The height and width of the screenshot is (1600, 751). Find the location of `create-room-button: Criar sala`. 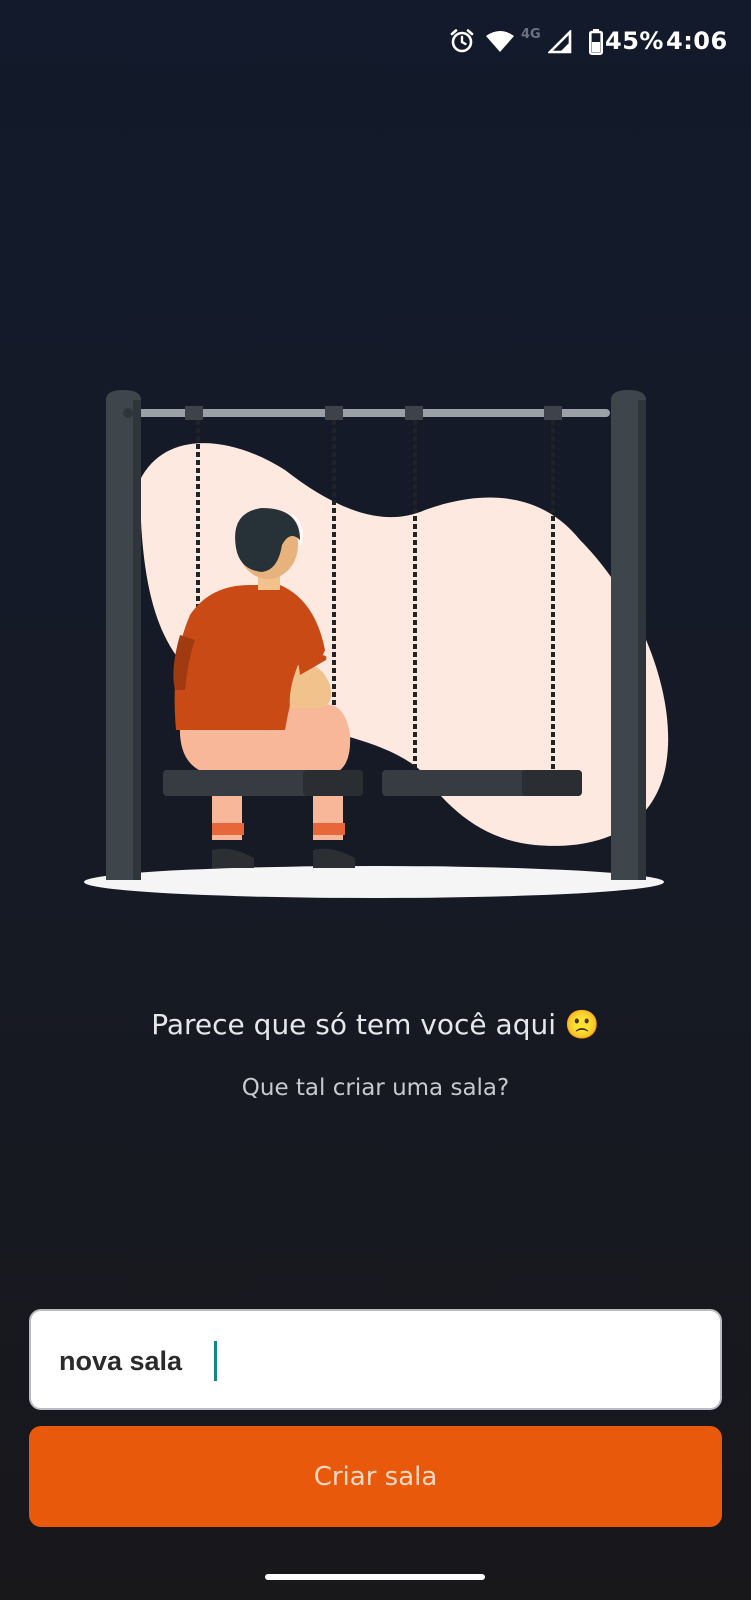

create-room-button: Criar sala is located at coordinates (375, 1476).